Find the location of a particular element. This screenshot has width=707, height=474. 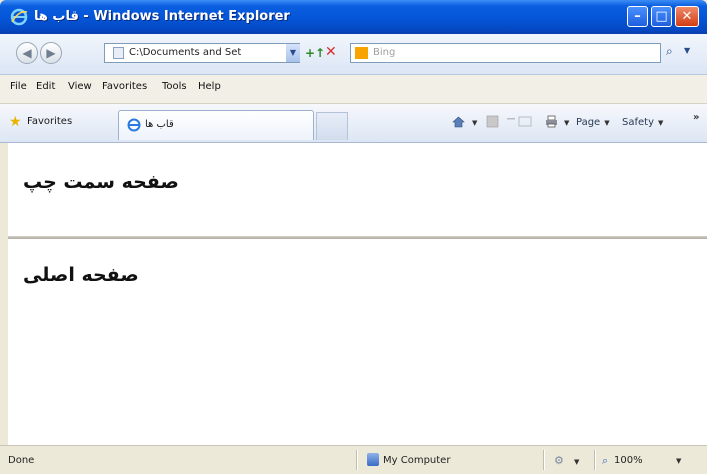

read-mail-icon is located at coordinates (520, 121).